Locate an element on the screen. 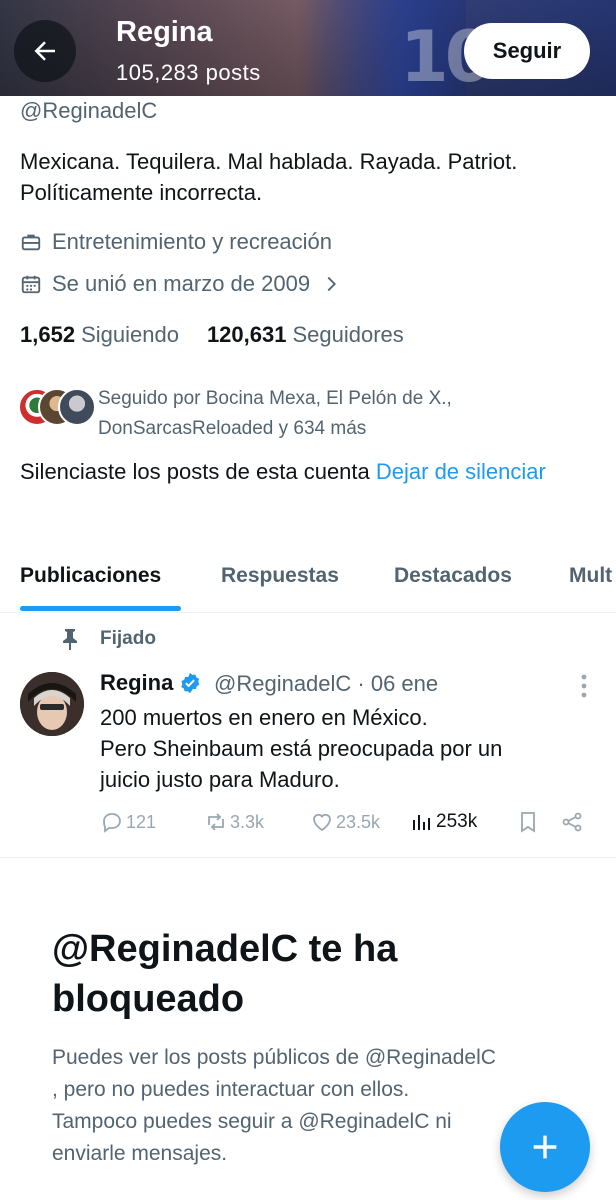  tweet-author-name: Regina is located at coordinates (150, 683).